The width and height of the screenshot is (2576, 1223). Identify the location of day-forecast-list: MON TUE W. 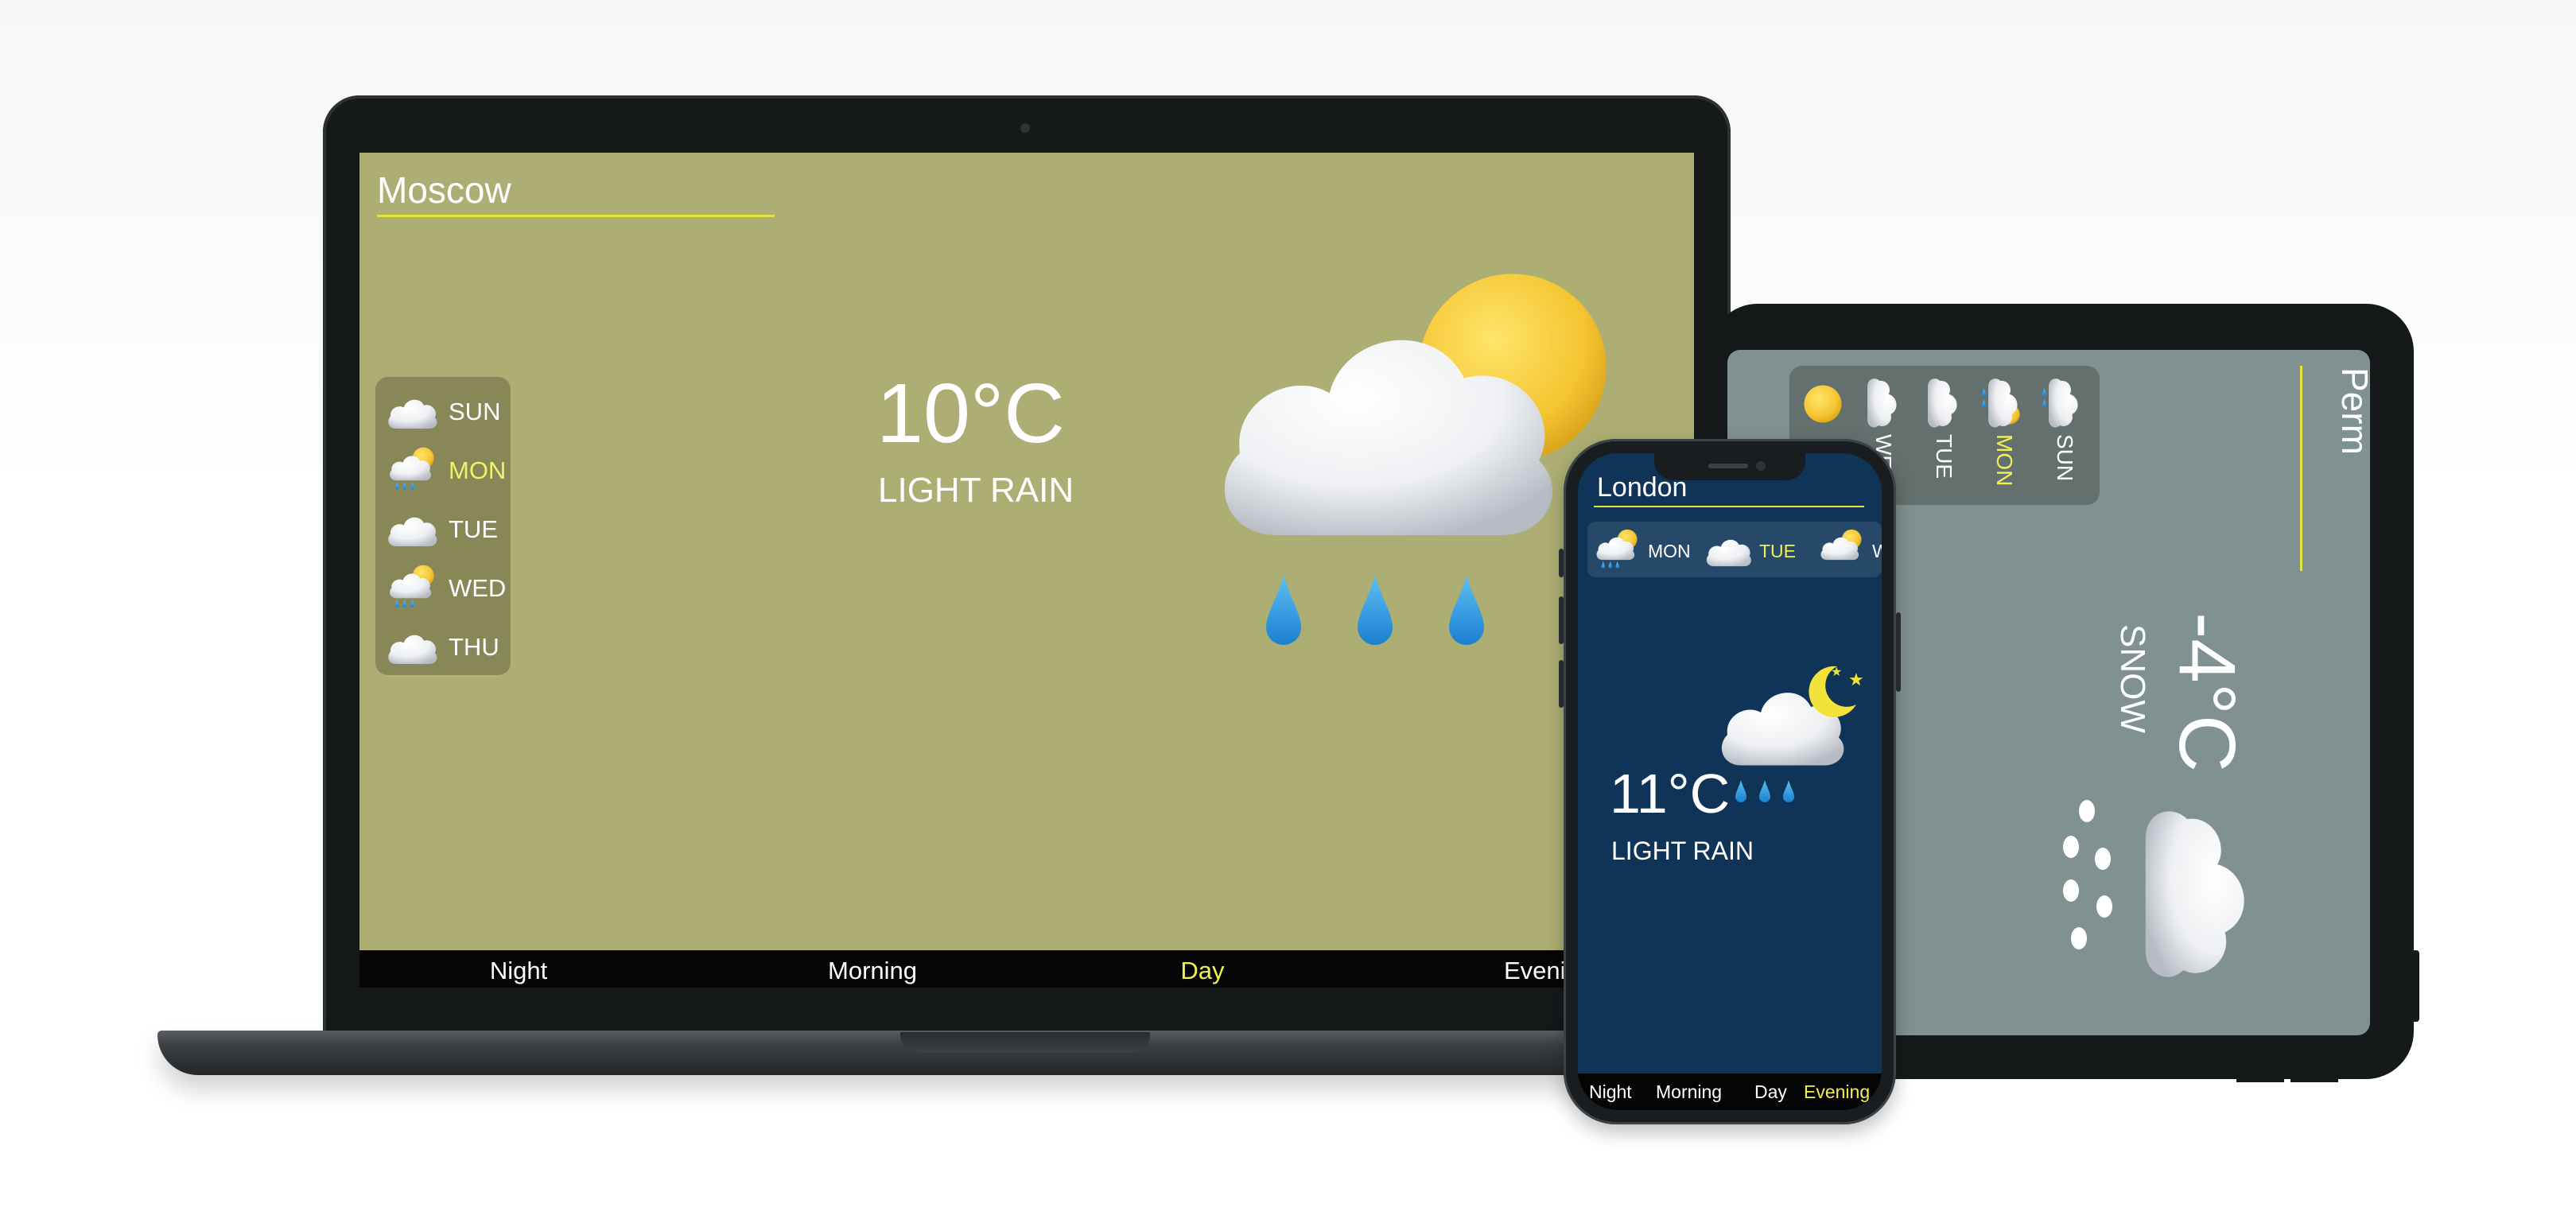
(1734, 549).